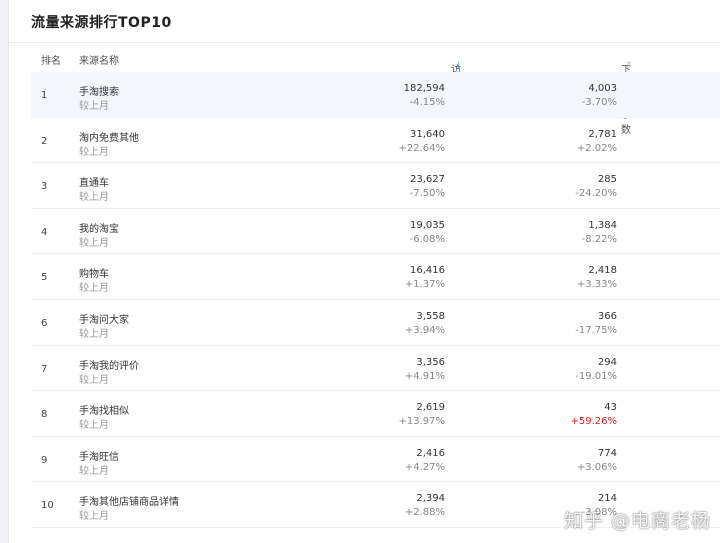 This screenshot has width=720, height=543. What do you see at coordinates (596, 467) in the screenshot?
I see `row-buyers-change: +3.06%` at bounding box center [596, 467].